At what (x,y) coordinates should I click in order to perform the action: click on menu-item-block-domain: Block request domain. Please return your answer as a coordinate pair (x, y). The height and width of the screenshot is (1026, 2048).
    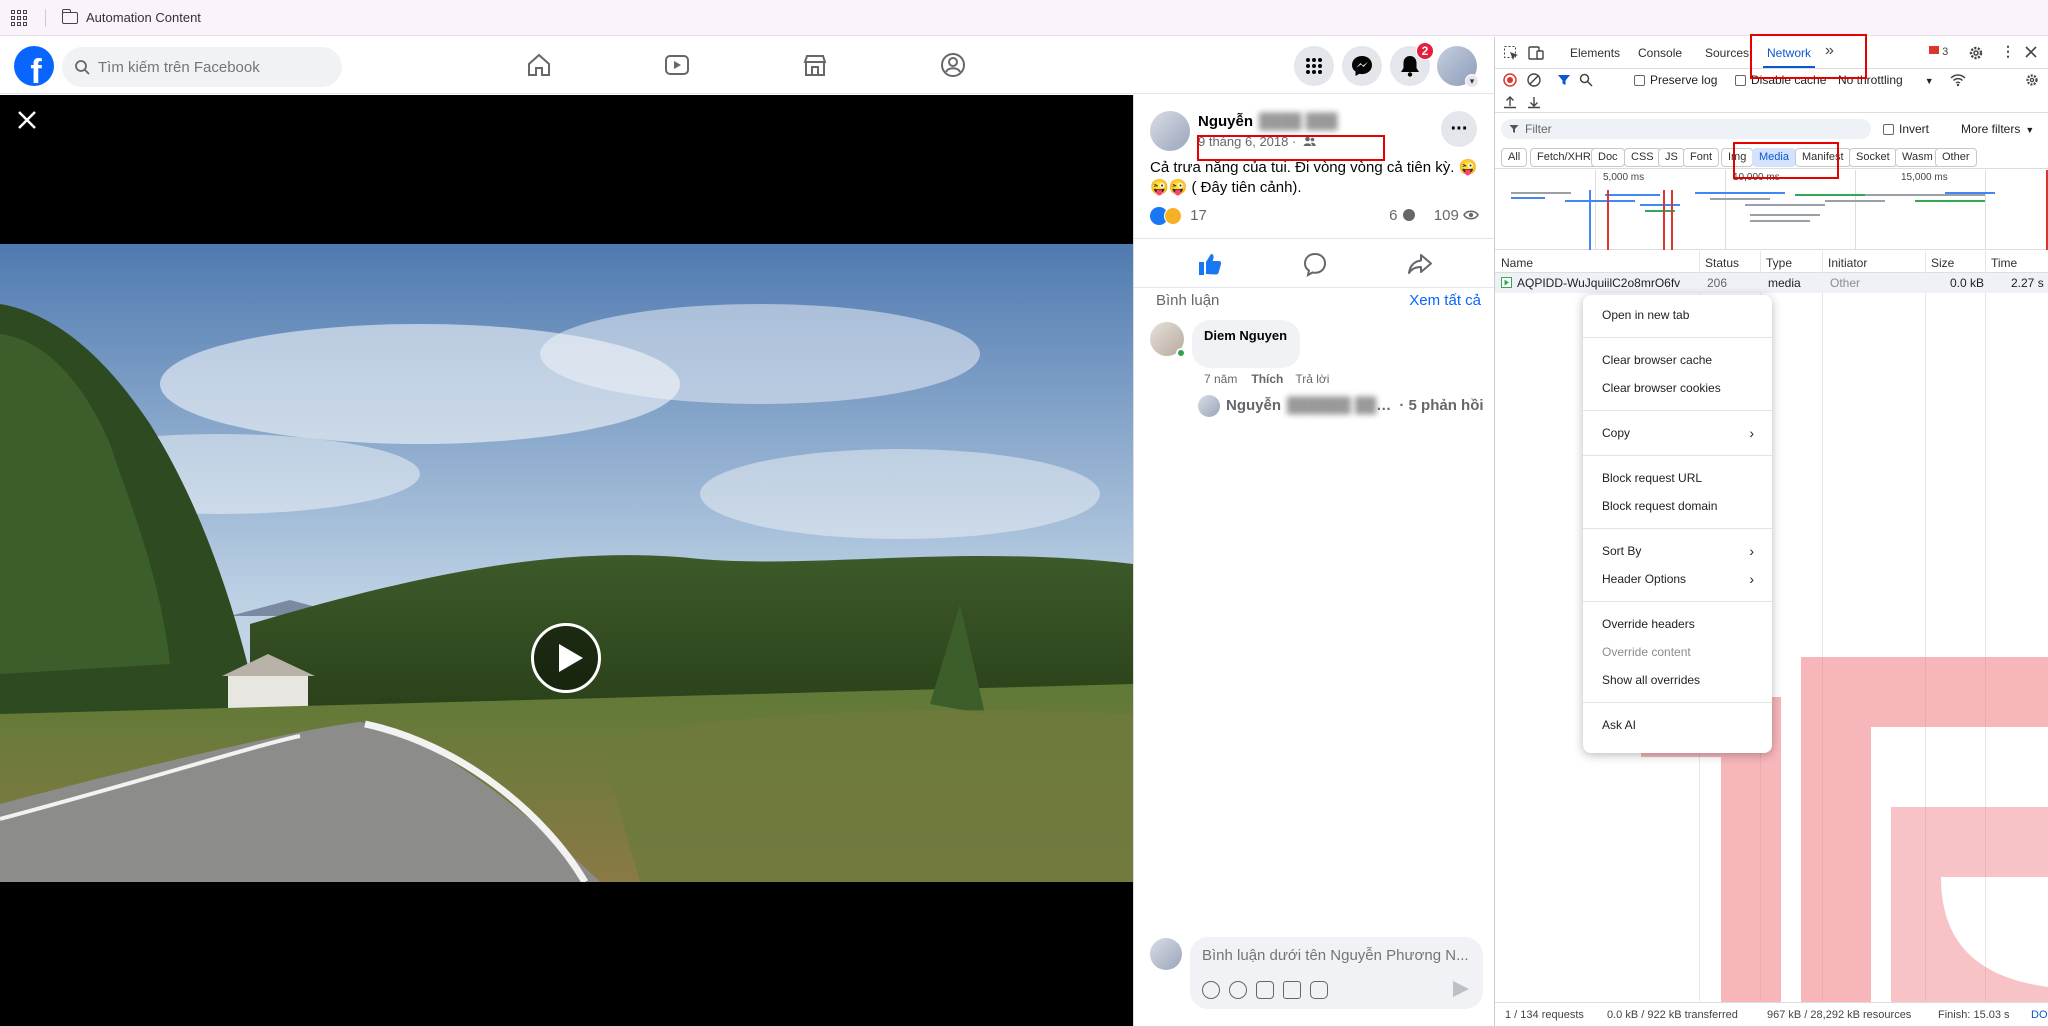
    Looking at the image, I should click on (1677, 506).